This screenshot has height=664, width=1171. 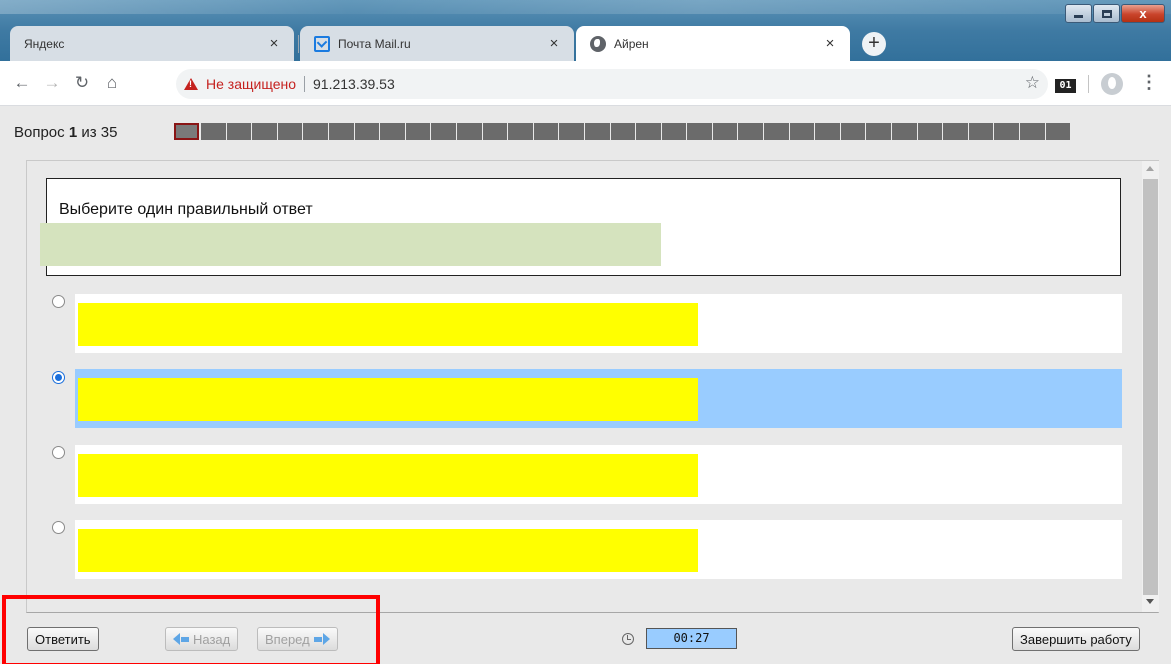 I want to click on tab-yandex: Яндекс ×, so click(x=152, y=43).